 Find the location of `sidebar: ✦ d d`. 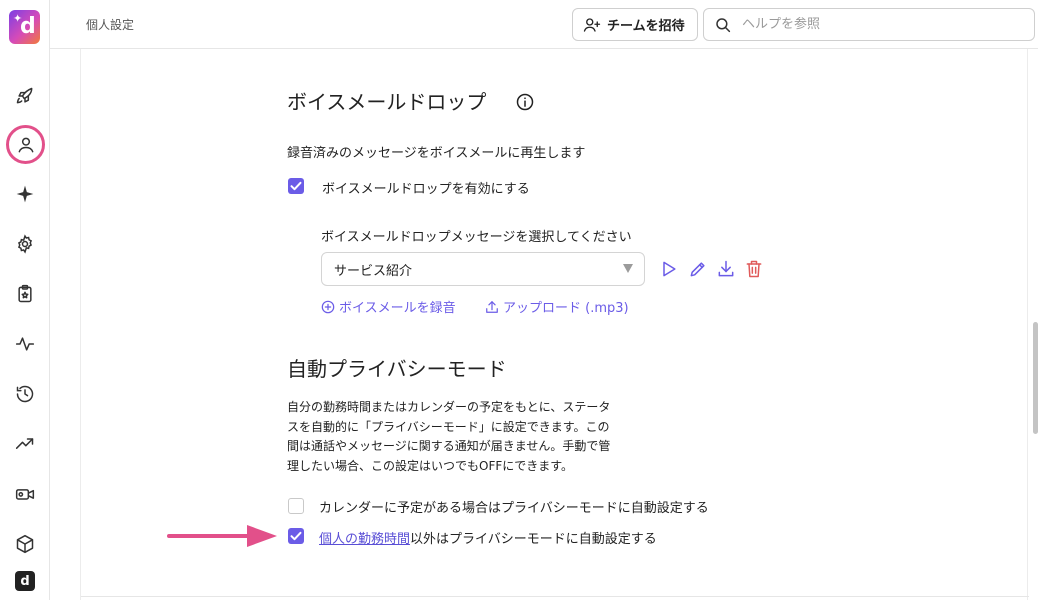

sidebar: ✦ d d is located at coordinates (25, 300).